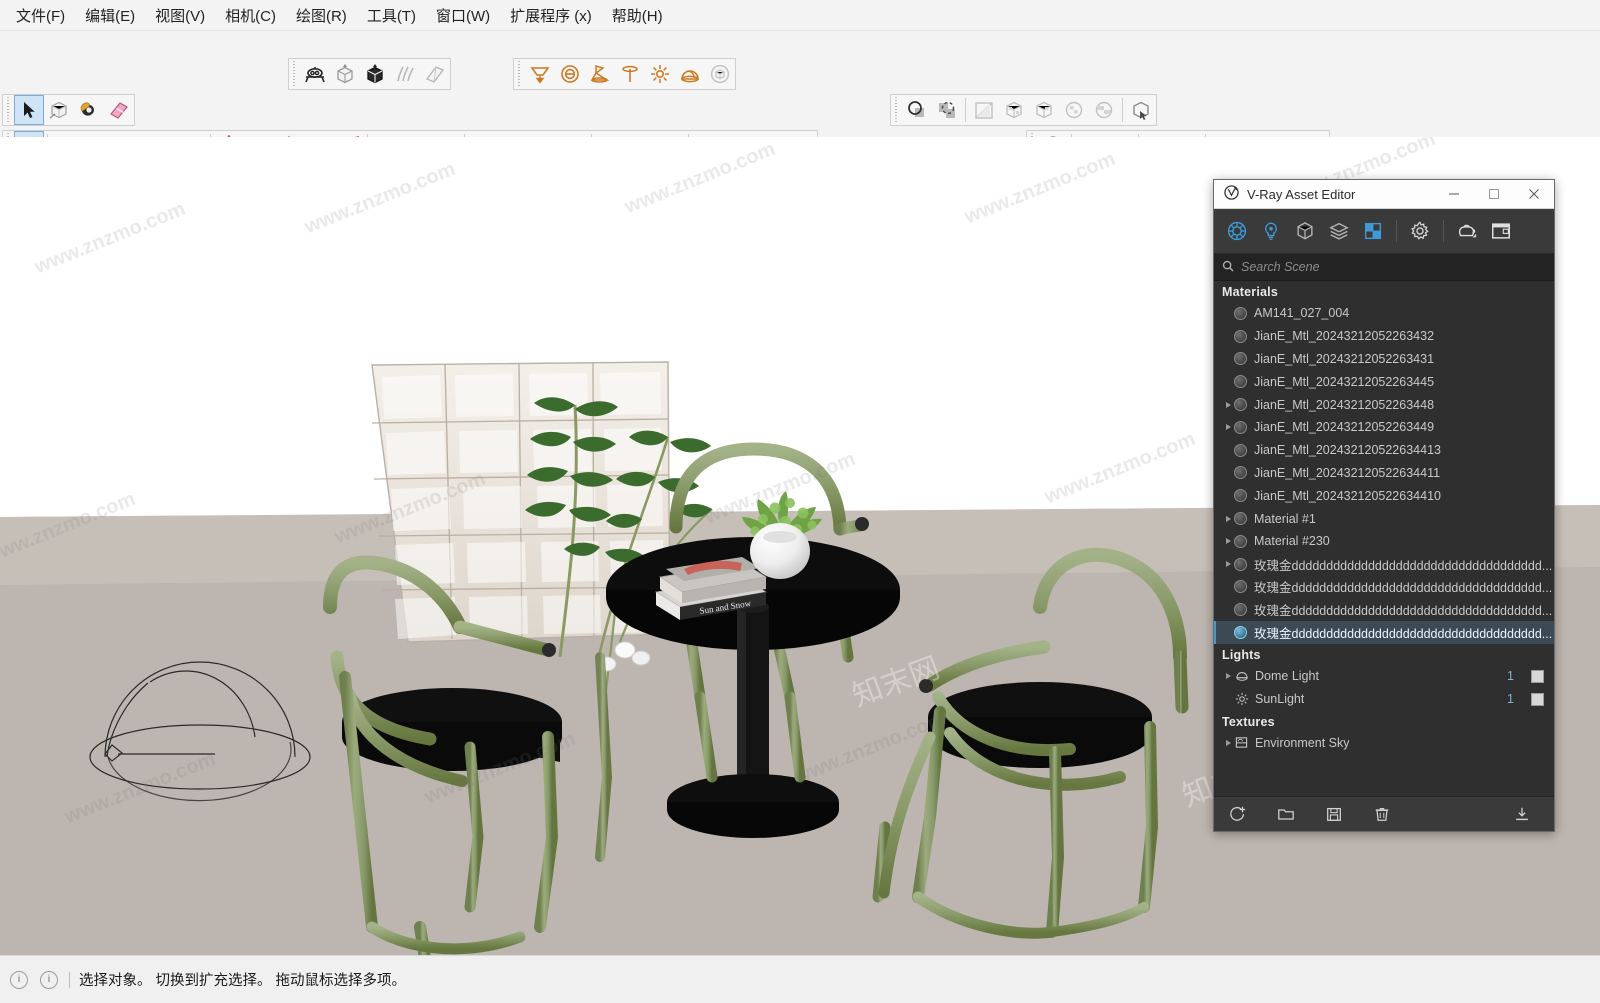 This screenshot has height=1003, width=1600. Describe the element at coordinates (1384, 313) in the screenshot. I see `list-item: AM141_027_004` at that location.